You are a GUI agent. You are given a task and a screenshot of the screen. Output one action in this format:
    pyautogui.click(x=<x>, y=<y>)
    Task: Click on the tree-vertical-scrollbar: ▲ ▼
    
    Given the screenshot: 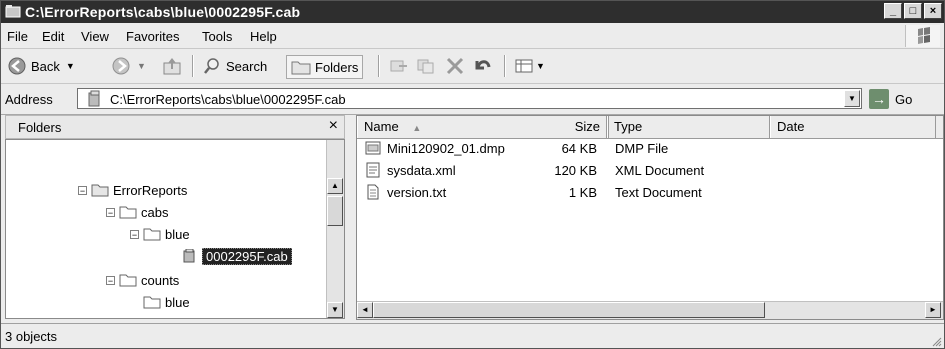 What is the action you would take?
    pyautogui.click(x=335, y=229)
    